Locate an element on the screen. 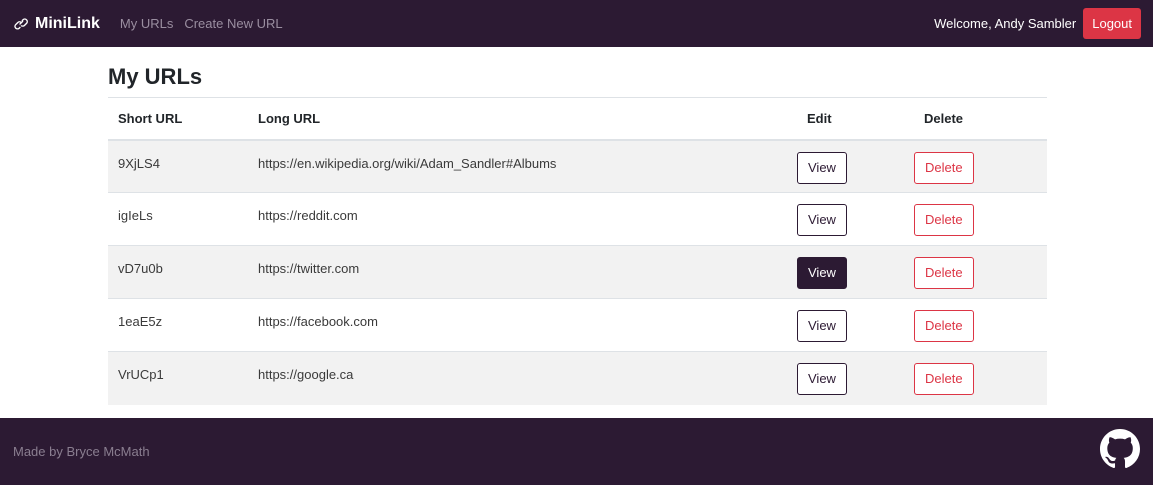  short-url-cell: igIeLs is located at coordinates (135, 215).